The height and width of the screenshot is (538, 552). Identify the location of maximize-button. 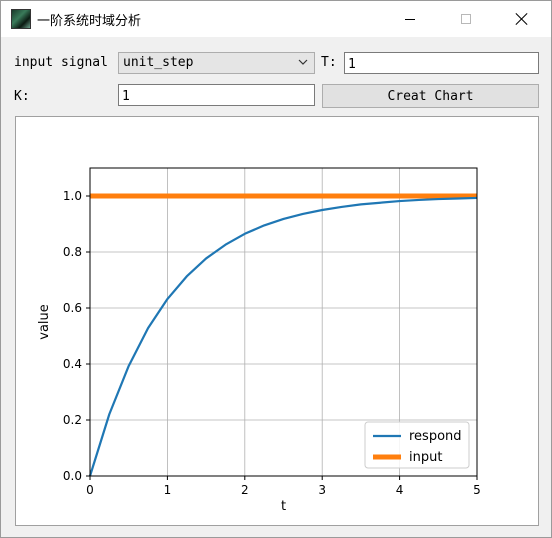
(466, 19).